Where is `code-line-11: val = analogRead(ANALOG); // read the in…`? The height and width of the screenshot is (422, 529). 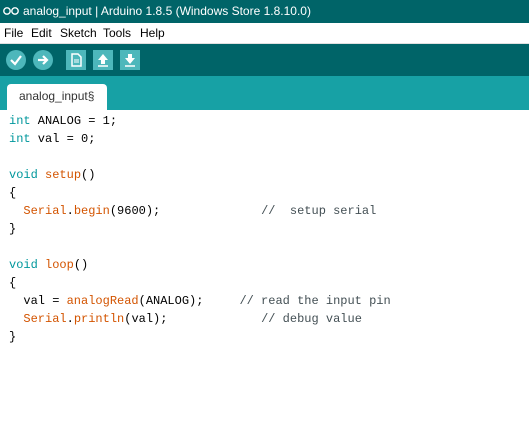 code-line-11: val = analogRead(ANALOG); // read the in… is located at coordinates (200, 301).